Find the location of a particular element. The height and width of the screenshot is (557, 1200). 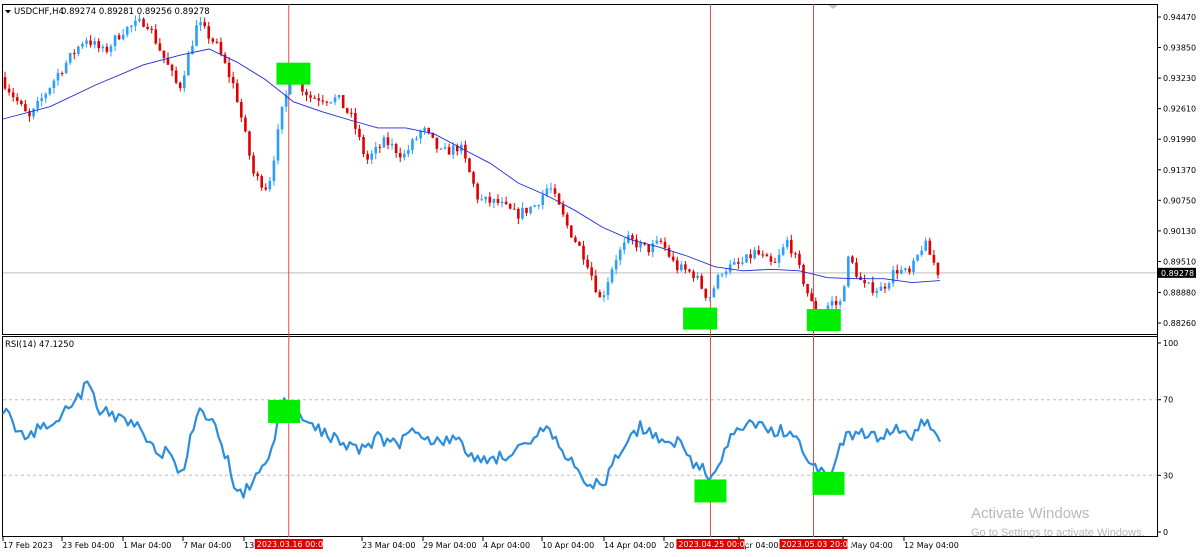

time-tick-label: 4 Apr 04:00 is located at coordinates (506, 545).